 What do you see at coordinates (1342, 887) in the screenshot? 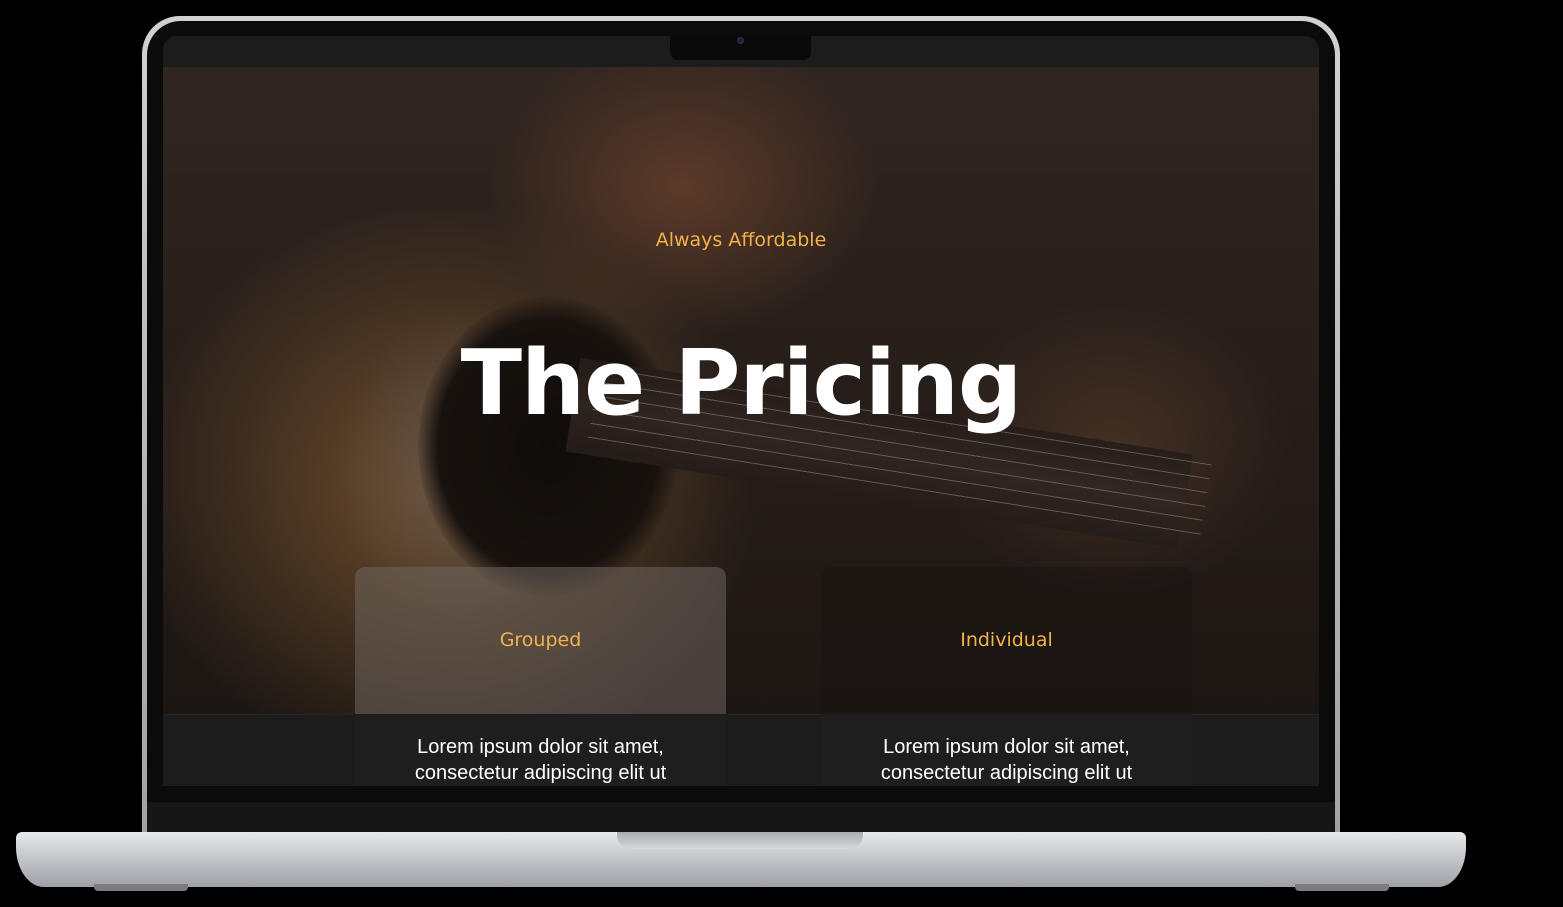
I see `laptop-foot-right` at bounding box center [1342, 887].